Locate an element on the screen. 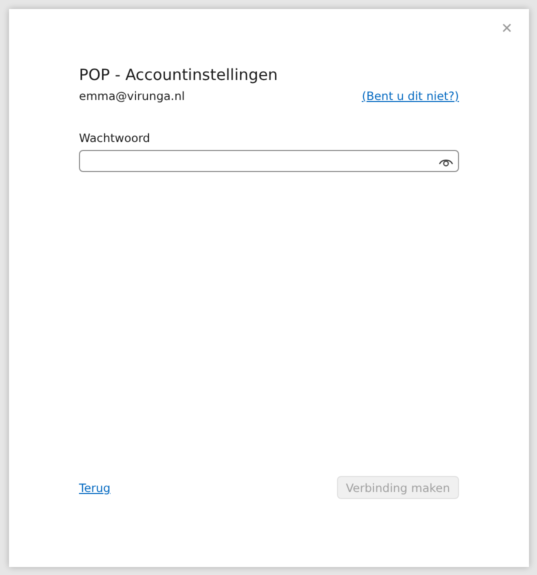  back-link: Terug is located at coordinates (94, 487).